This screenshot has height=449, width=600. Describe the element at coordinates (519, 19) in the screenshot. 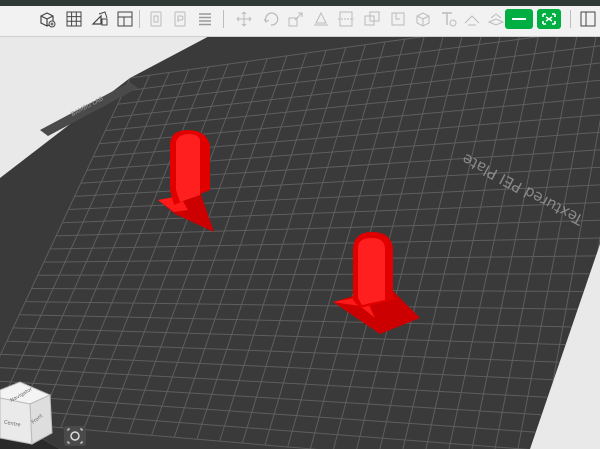

I see `slice-button` at that location.